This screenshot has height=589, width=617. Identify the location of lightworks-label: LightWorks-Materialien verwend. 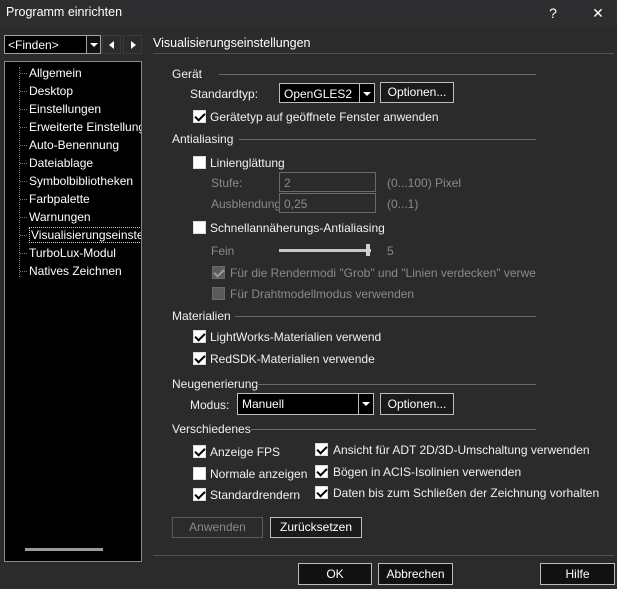
(296, 337).